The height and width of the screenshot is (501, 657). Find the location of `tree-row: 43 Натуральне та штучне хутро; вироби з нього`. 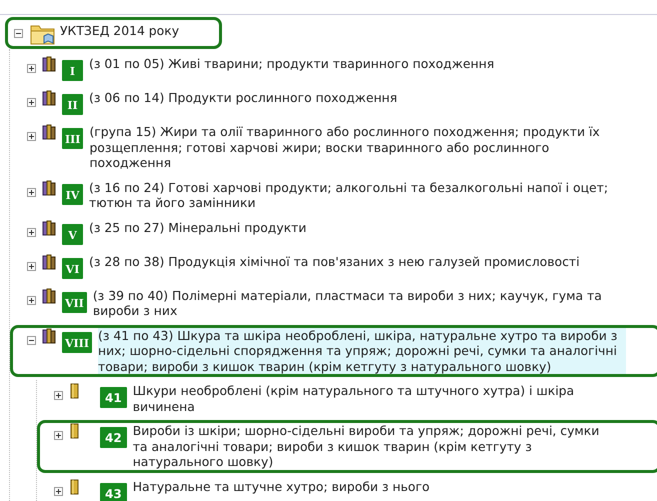

tree-row: 43 Натуральне та штучне хутро; вироби з нього is located at coordinates (347, 488).